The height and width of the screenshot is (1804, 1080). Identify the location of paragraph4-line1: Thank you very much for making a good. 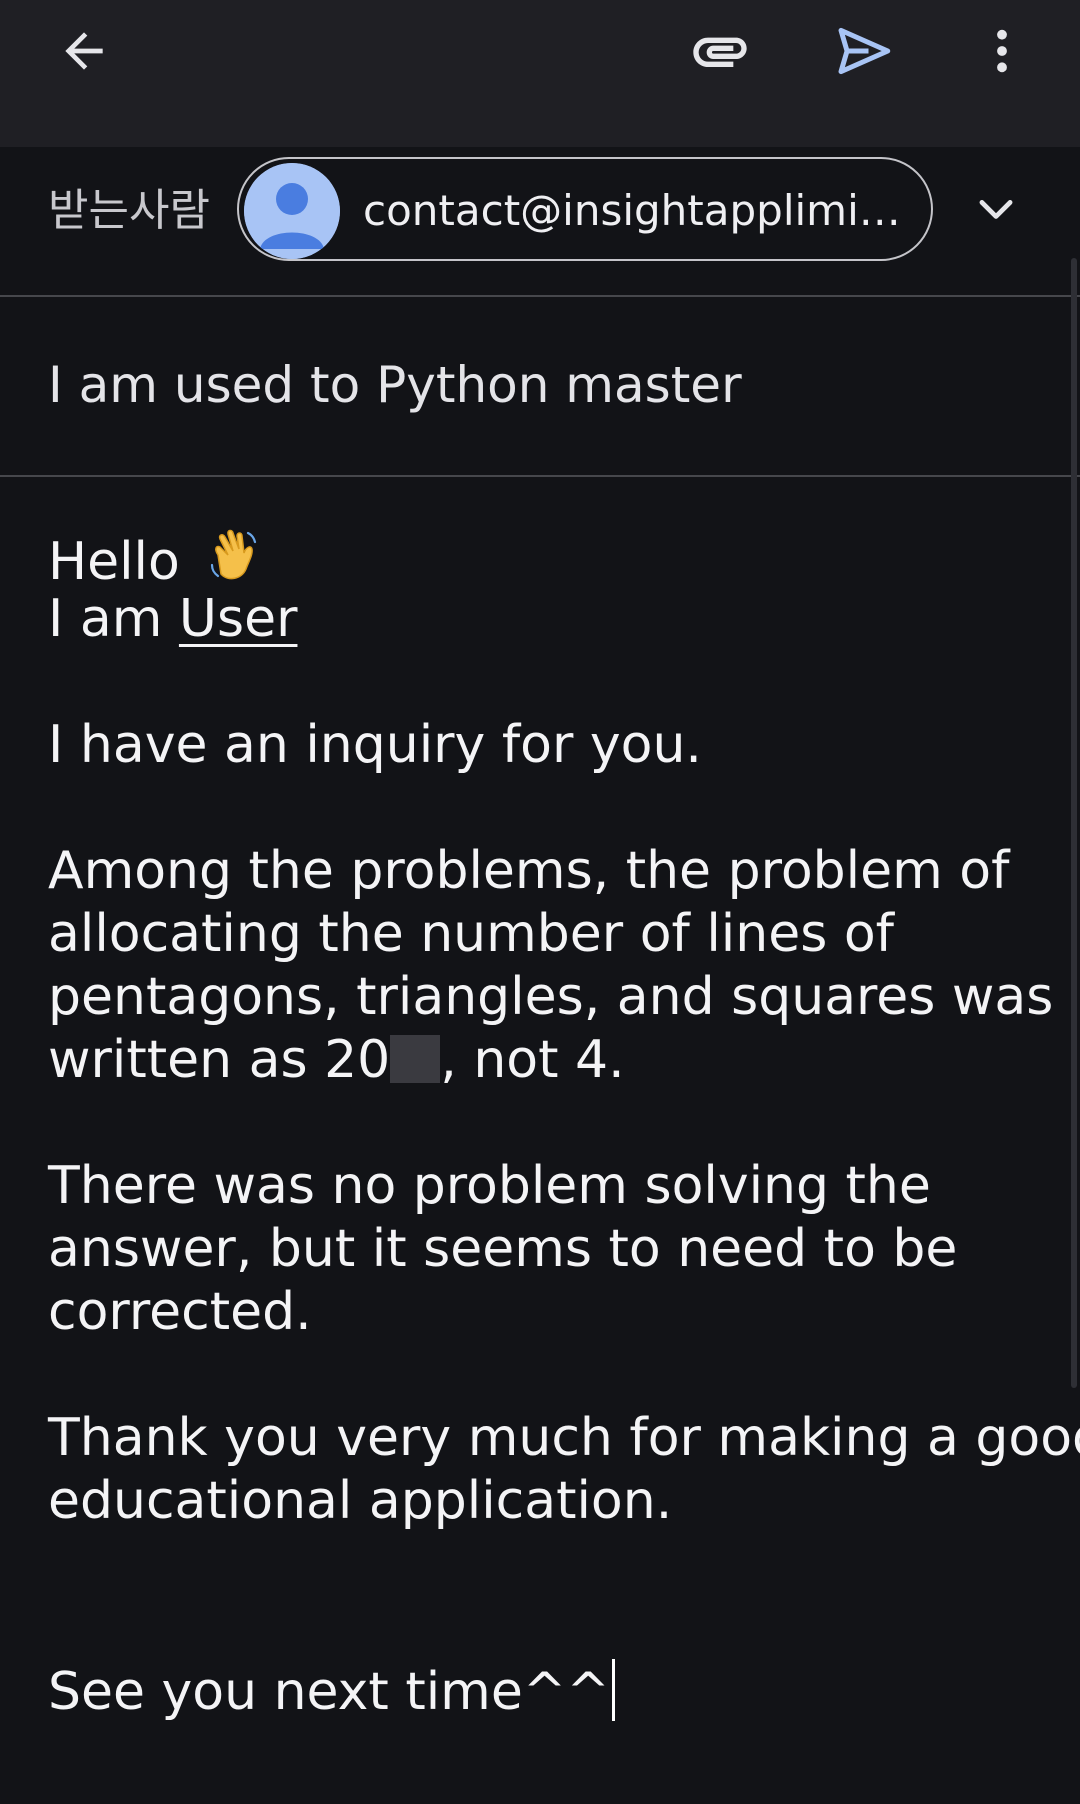
(564, 1438).